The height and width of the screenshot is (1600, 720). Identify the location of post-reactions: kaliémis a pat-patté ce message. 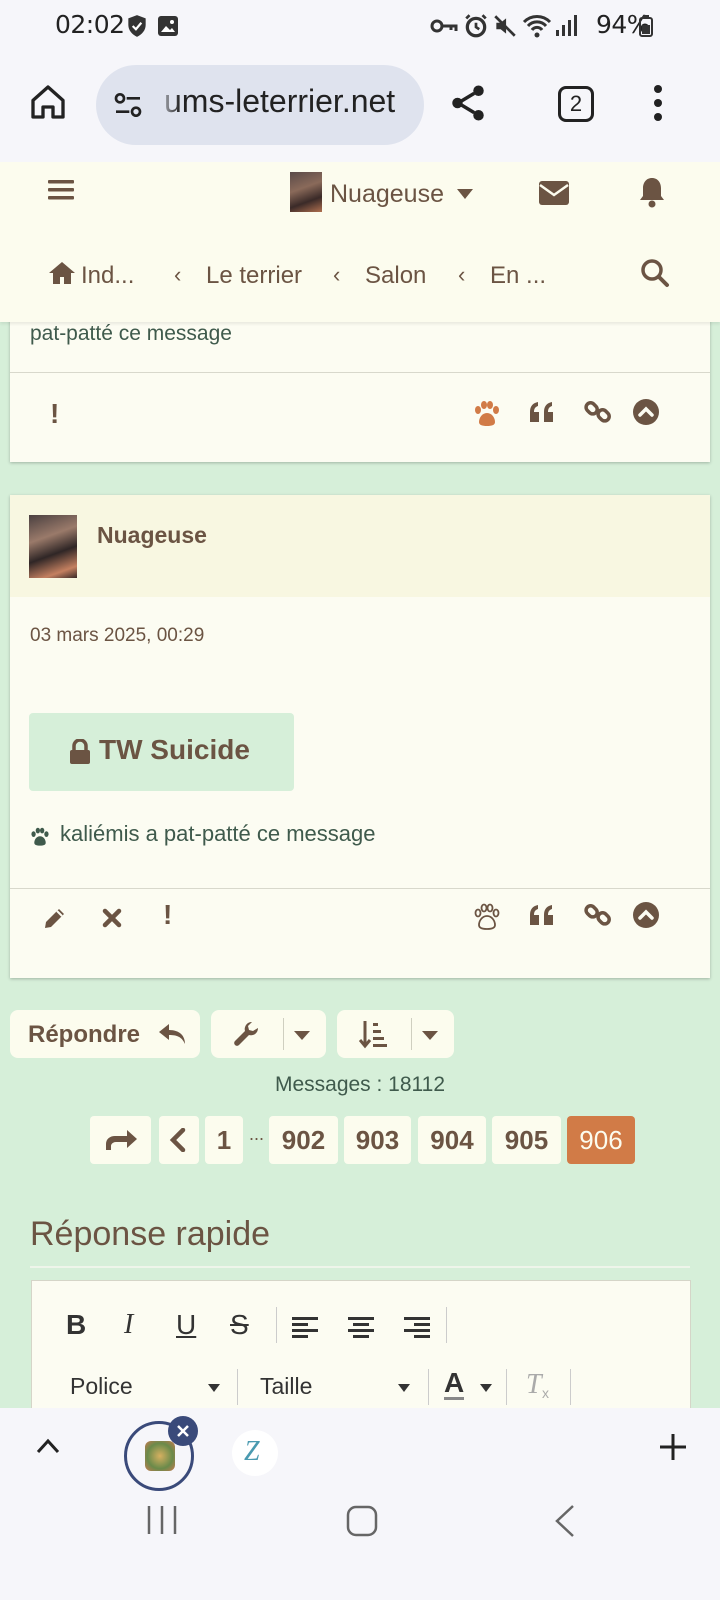
(218, 834).